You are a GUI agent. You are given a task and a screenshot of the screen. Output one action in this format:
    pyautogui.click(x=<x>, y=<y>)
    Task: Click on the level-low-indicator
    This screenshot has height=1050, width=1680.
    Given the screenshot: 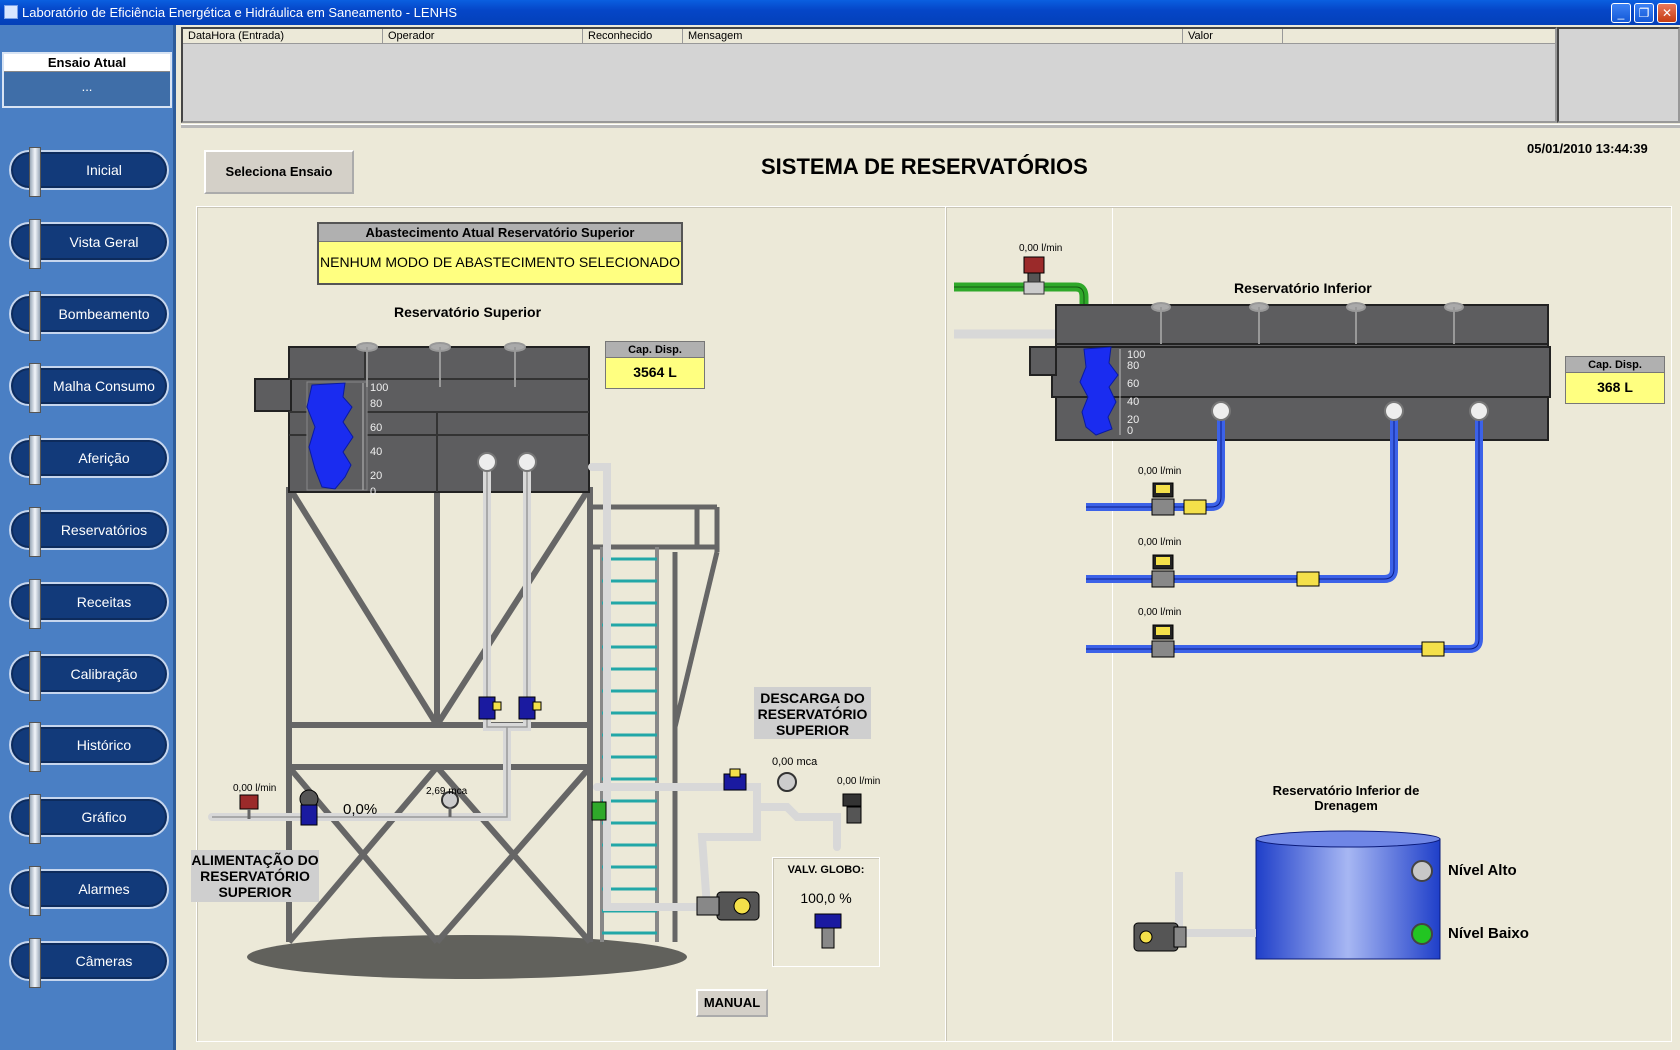 What is the action you would take?
    pyautogui.click(x=1422, y=934)
    